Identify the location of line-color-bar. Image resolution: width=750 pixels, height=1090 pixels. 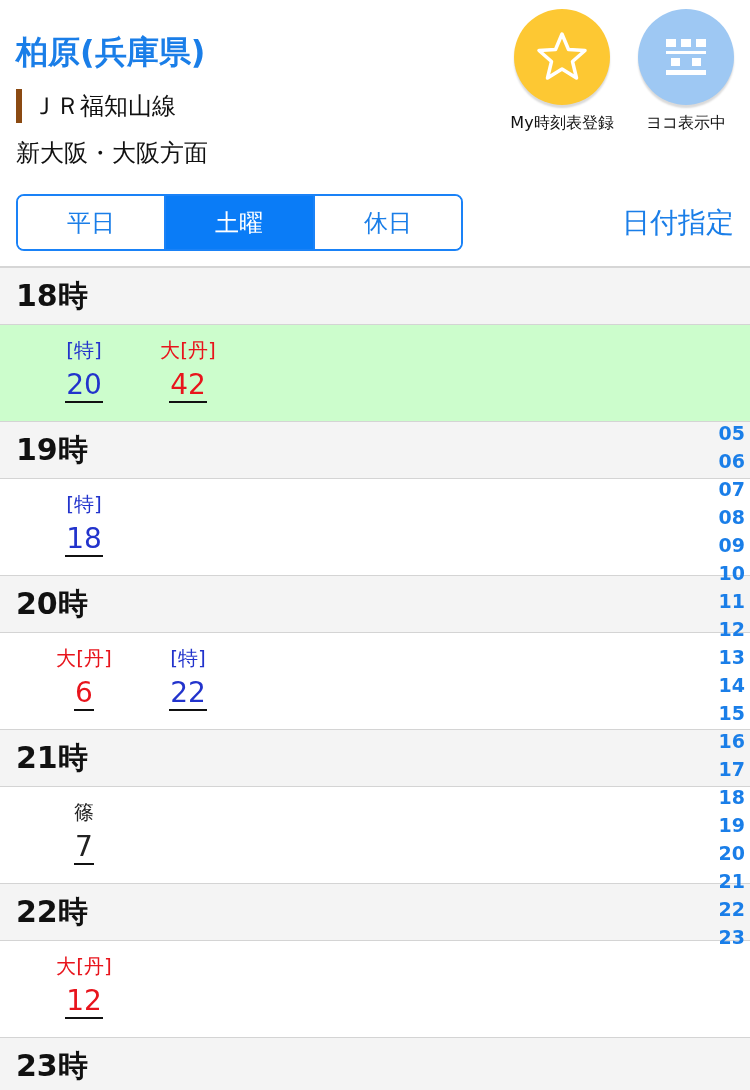
(19, 106).